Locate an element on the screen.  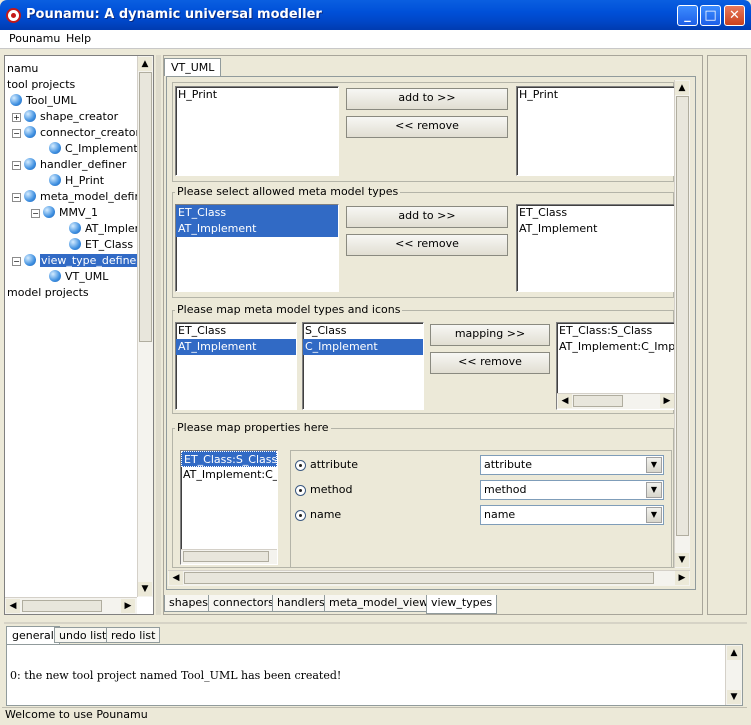
tree-scroll-left-icon: ◀ is located at coordinates (13, 606).